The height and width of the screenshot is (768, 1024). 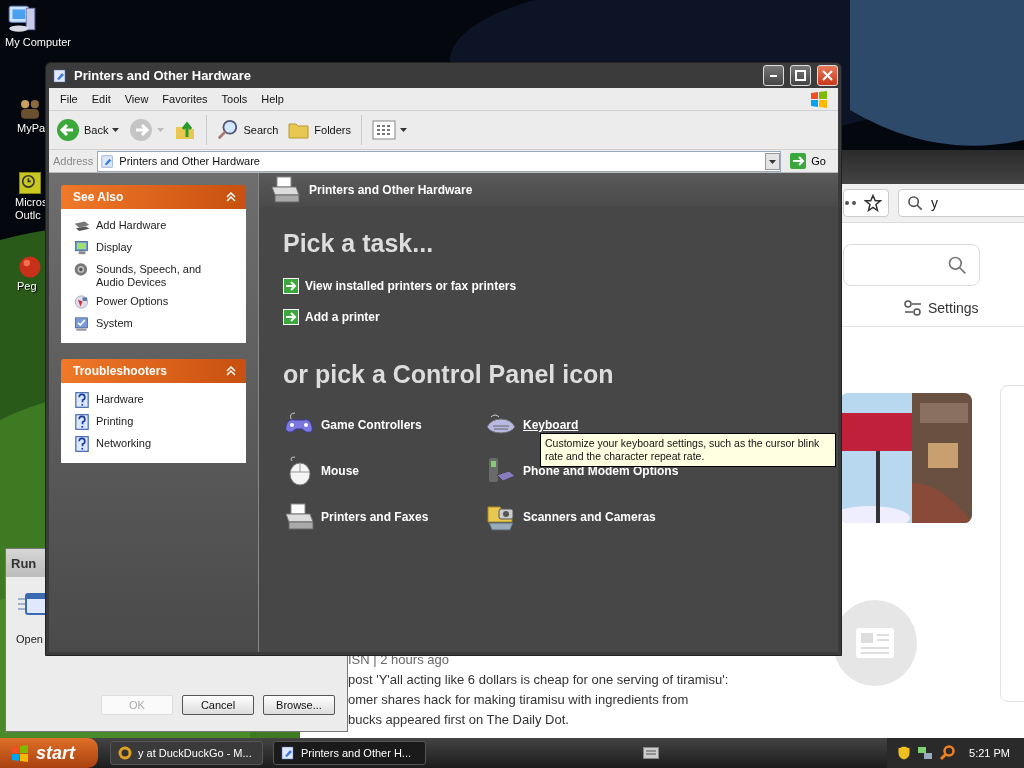 I want to click on clock: 5:21 PM, so click(x=989, y=753).